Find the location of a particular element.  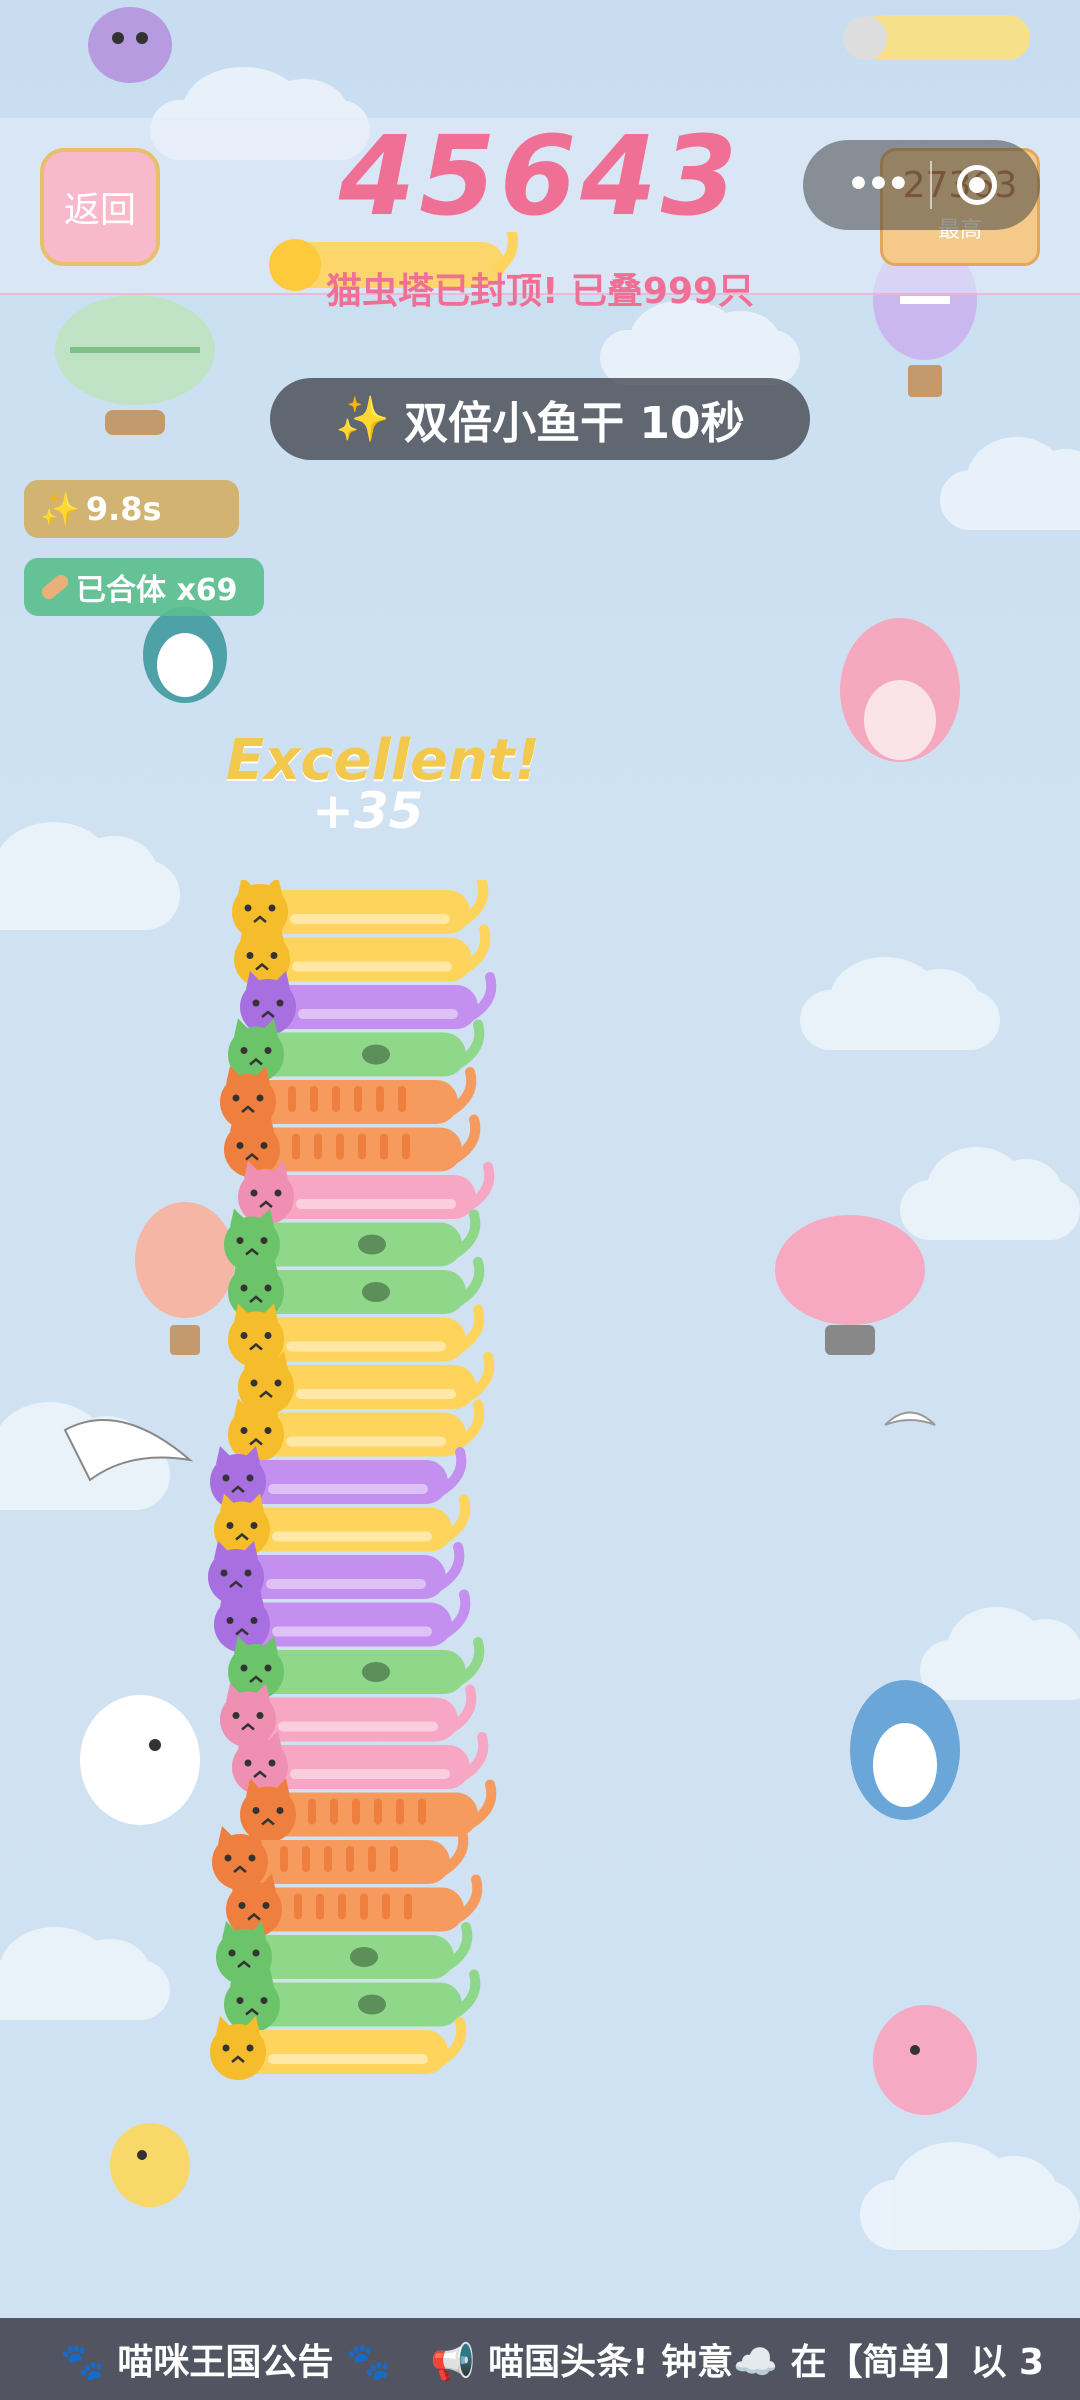

blue-penguin-icon is located at coordinates (905, 1750).